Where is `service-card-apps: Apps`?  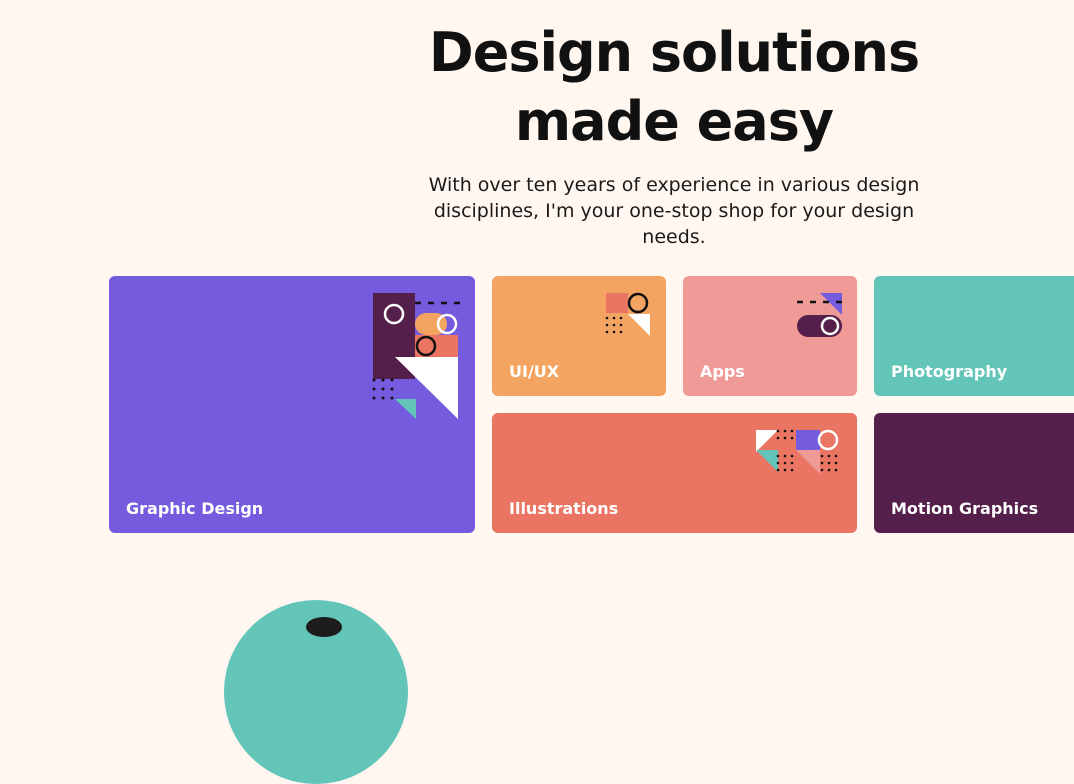 service-card-apps: Apps is located at coordinates (770, 336).